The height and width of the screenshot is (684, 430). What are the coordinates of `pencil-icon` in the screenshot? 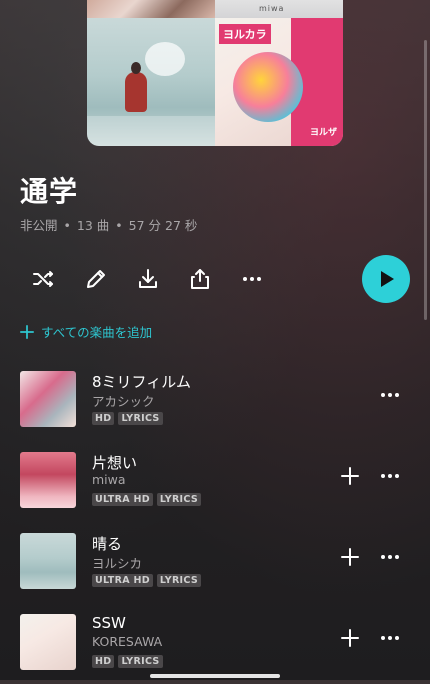 It's located at (96, 279).